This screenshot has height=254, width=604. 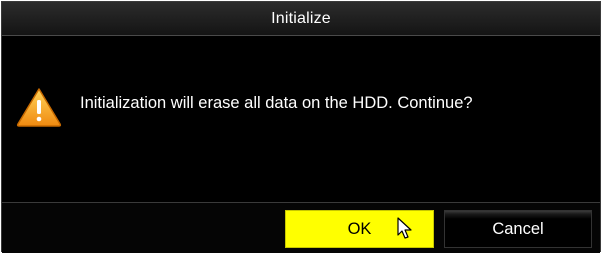 I want to click on cancel-button: Cancel, so click(x=518, y=229).